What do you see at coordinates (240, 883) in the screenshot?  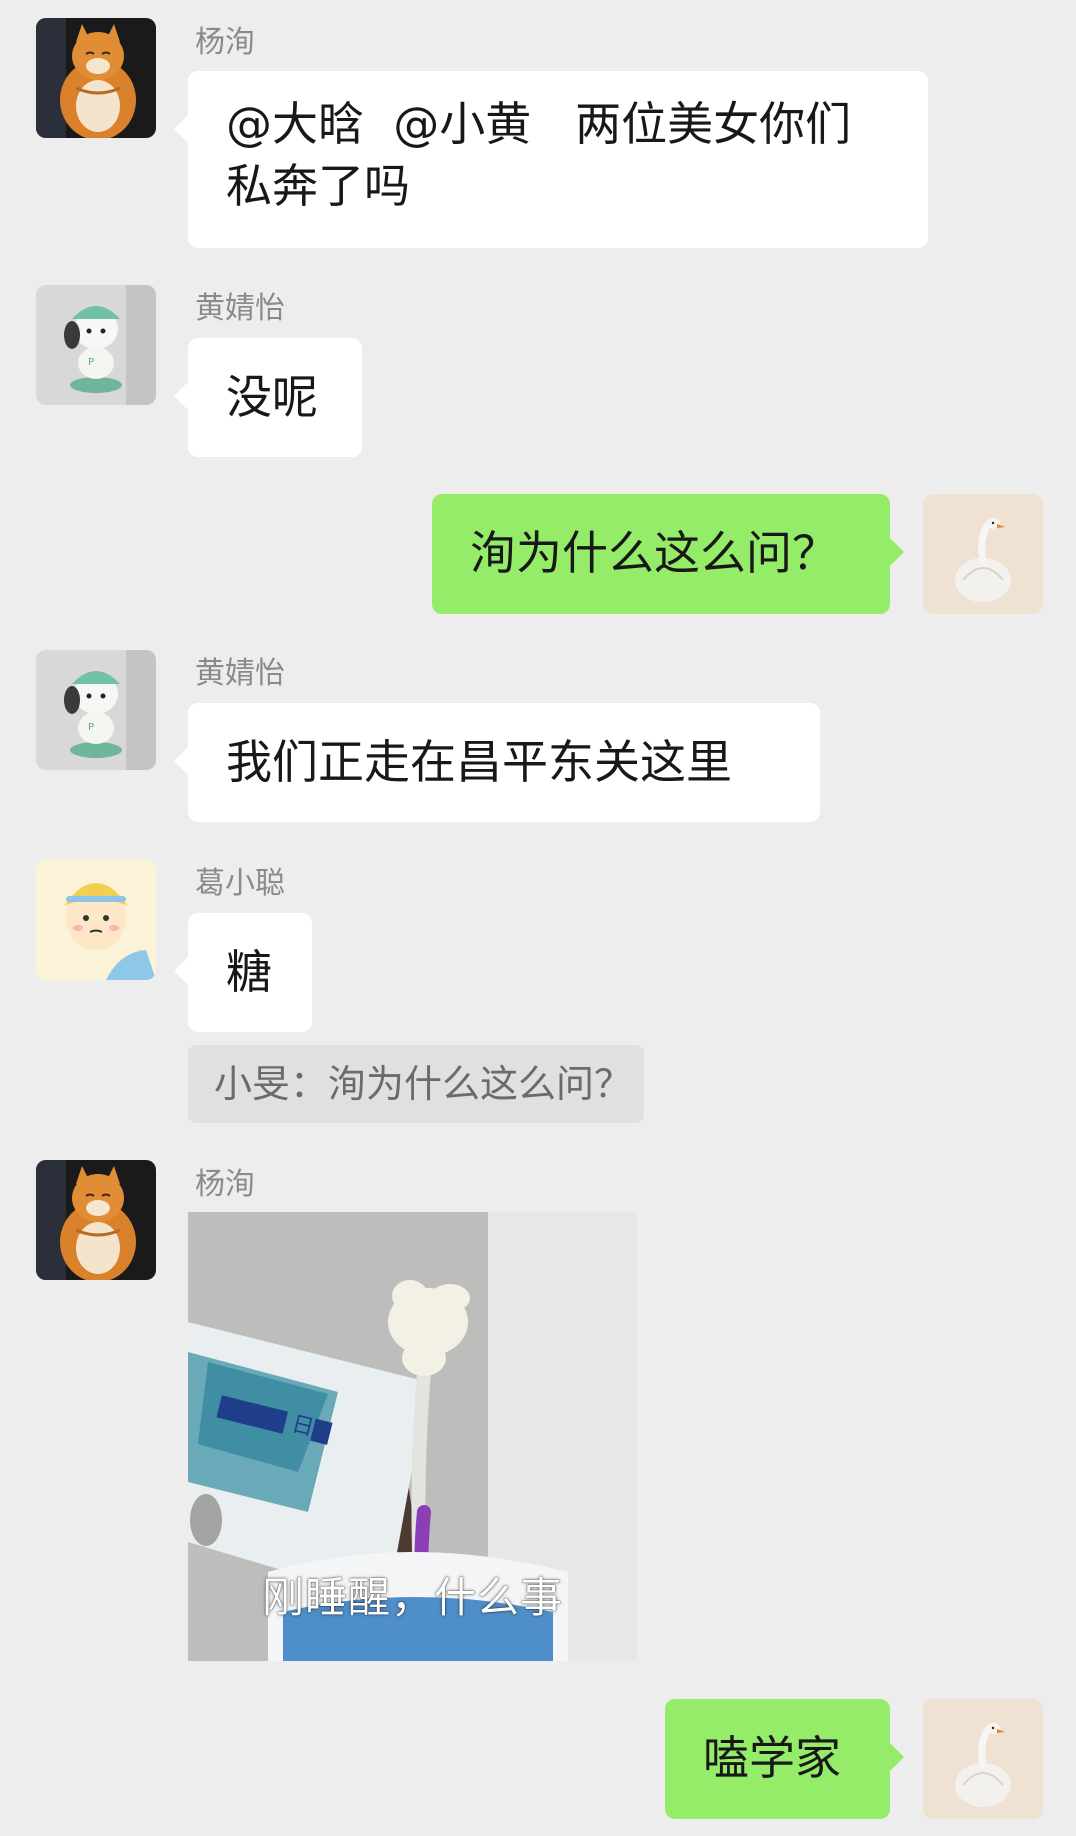 I see `sender-name: 葛小聪` at bounding box center [240, 883].